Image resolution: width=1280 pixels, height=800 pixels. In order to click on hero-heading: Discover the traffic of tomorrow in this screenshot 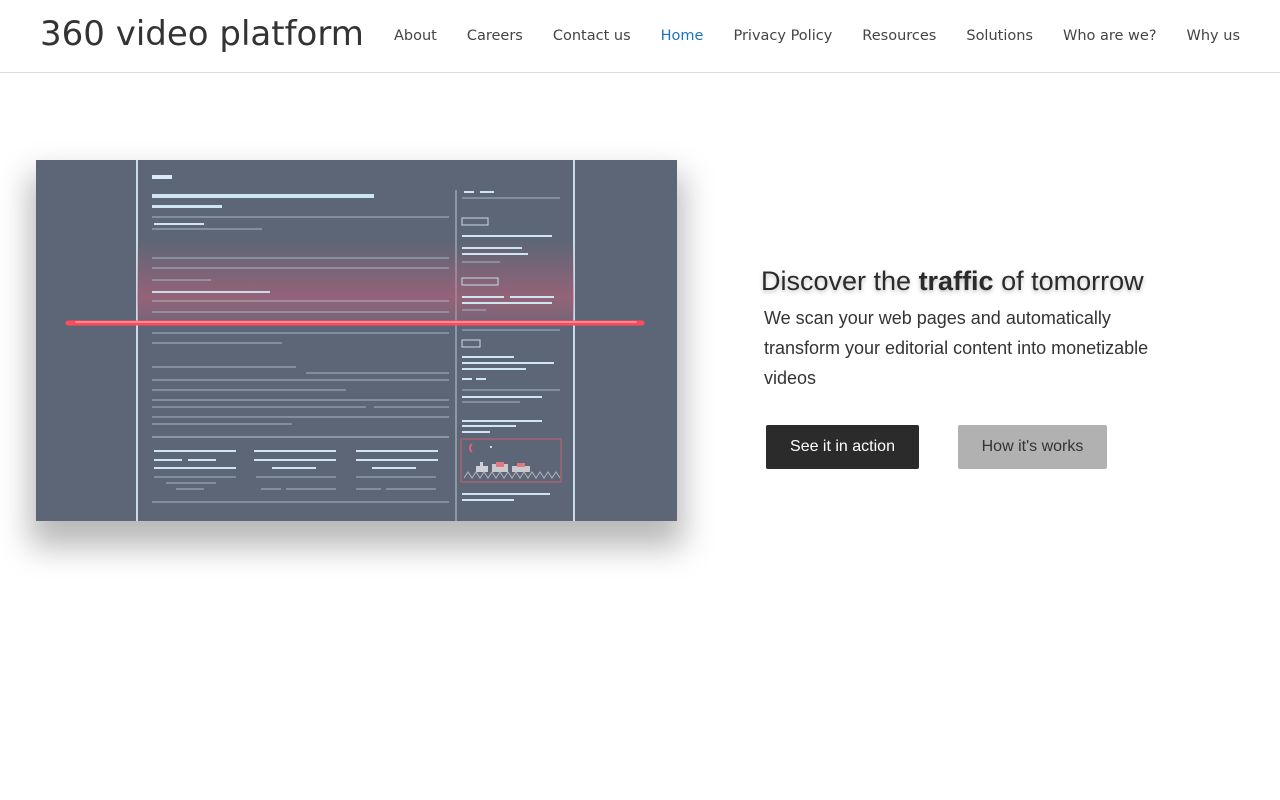, I will do `click(996, 281)`.